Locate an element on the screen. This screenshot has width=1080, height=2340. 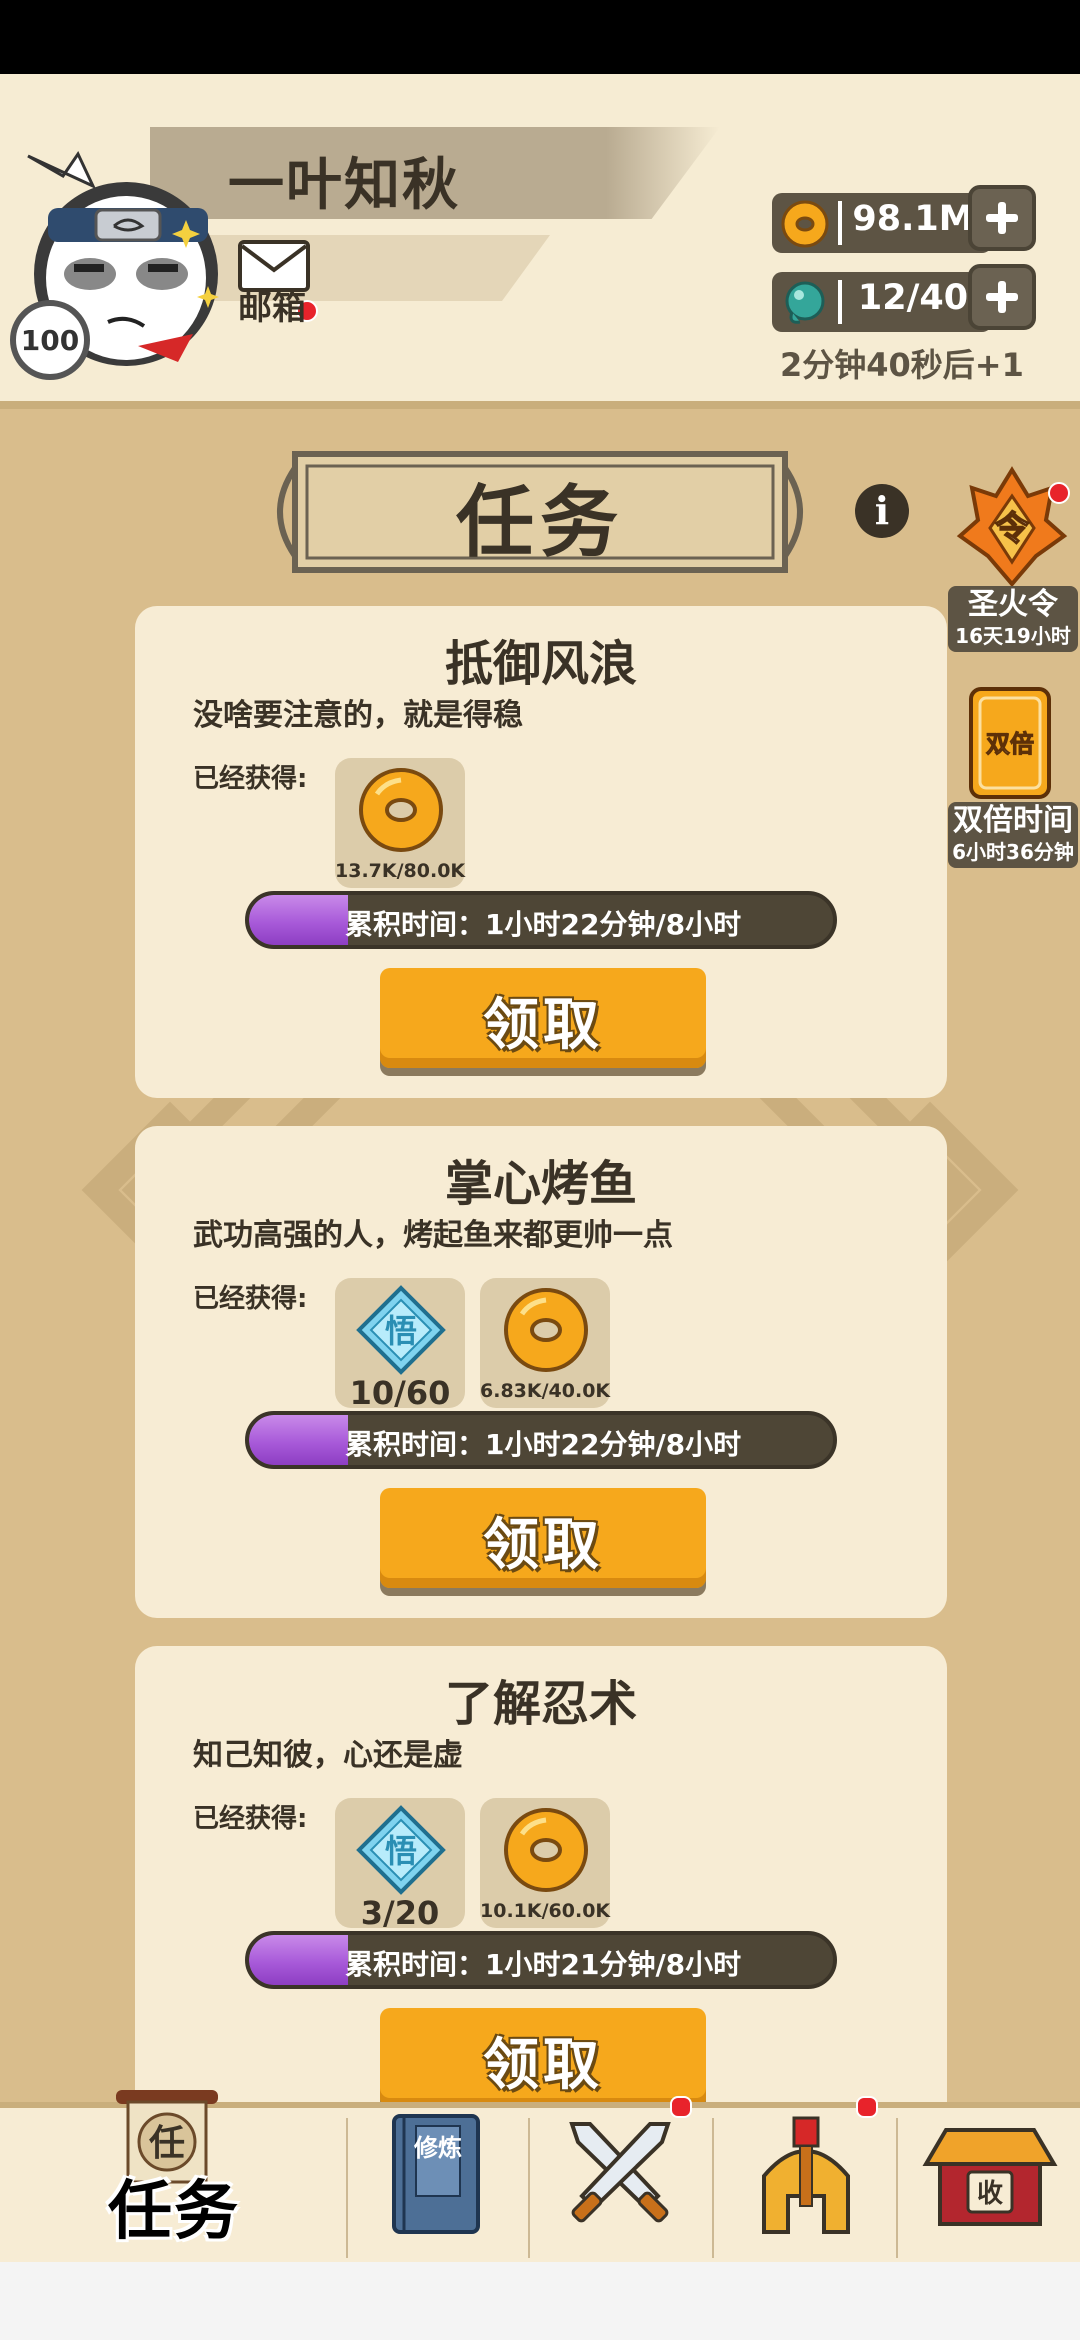
info-icon: i is located at coordinates (882, 511).